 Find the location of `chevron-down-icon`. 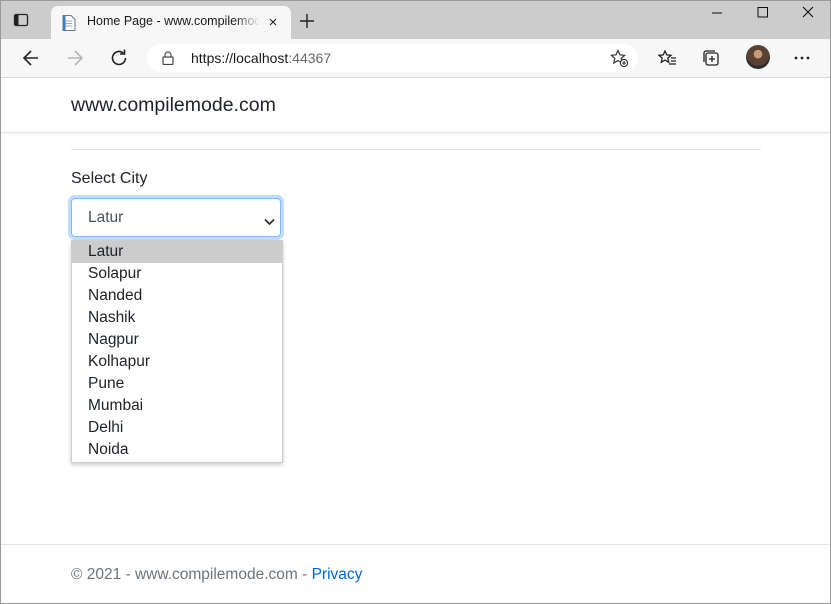

chevron-down-icon is located at coordinates (269, 219).